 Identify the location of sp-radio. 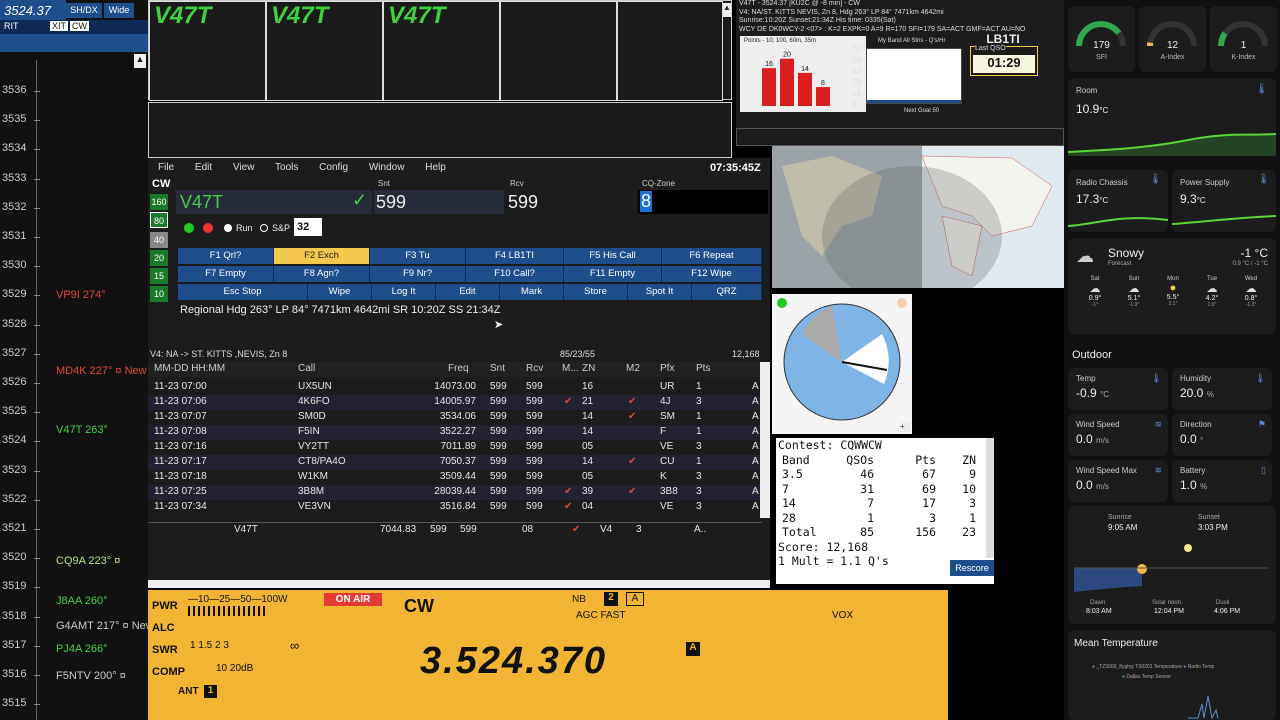
(264, 228).